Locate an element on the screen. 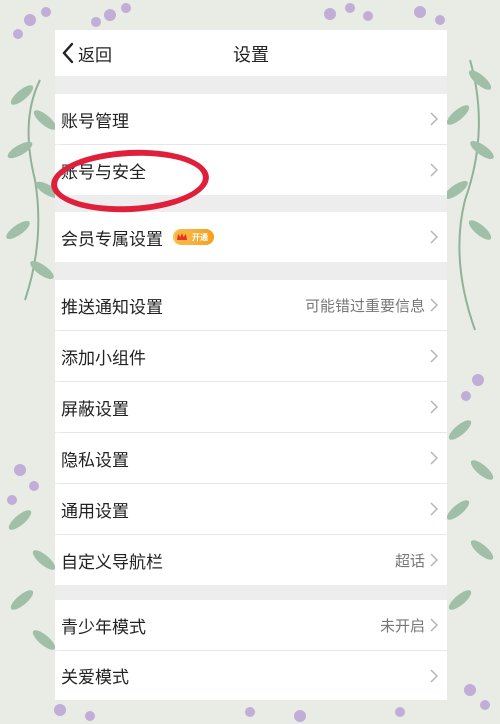  row-vip-settings: 会员专属设置 开通 is located at coordinates (251, 237).